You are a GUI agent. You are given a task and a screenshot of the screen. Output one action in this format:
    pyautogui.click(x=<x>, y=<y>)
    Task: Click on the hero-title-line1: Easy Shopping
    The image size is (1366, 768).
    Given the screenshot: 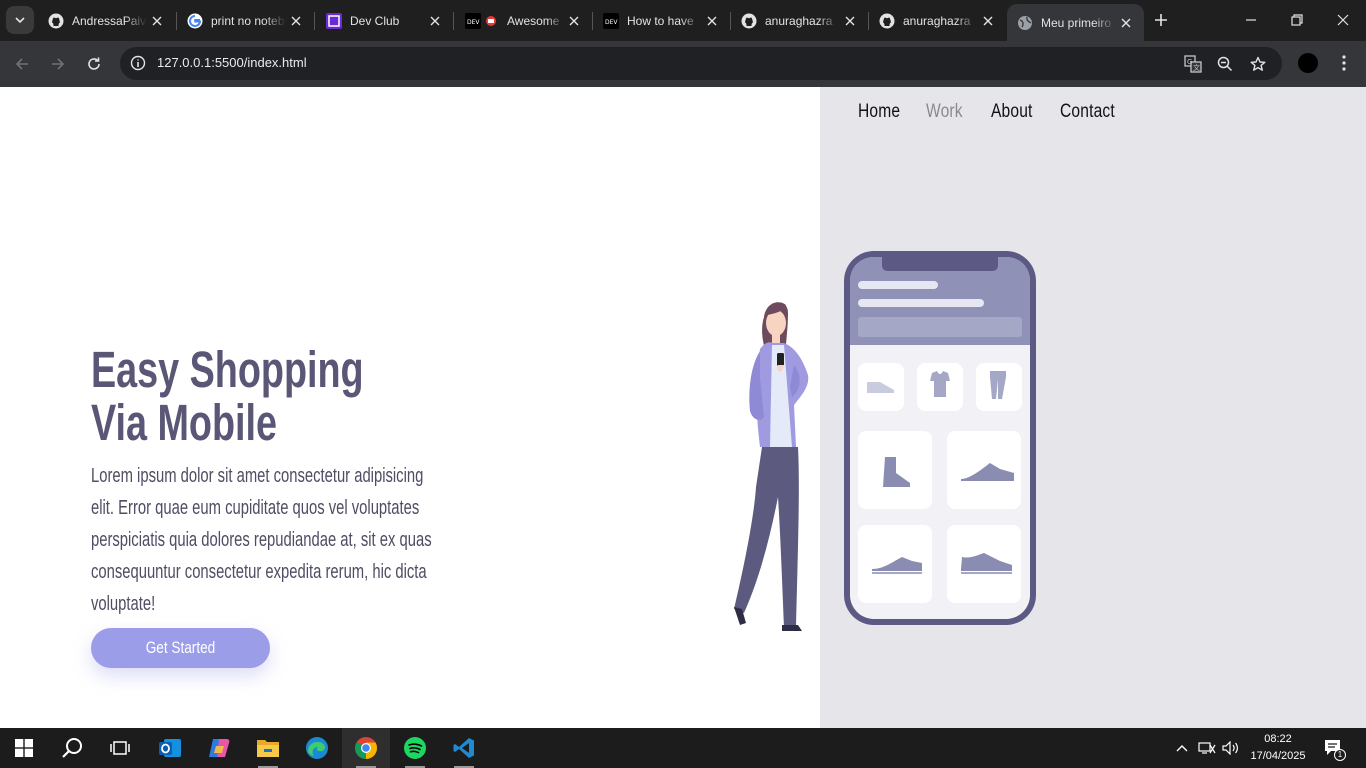 What is the action you would take?
    pyautogui.click(x=227, y=369)
    